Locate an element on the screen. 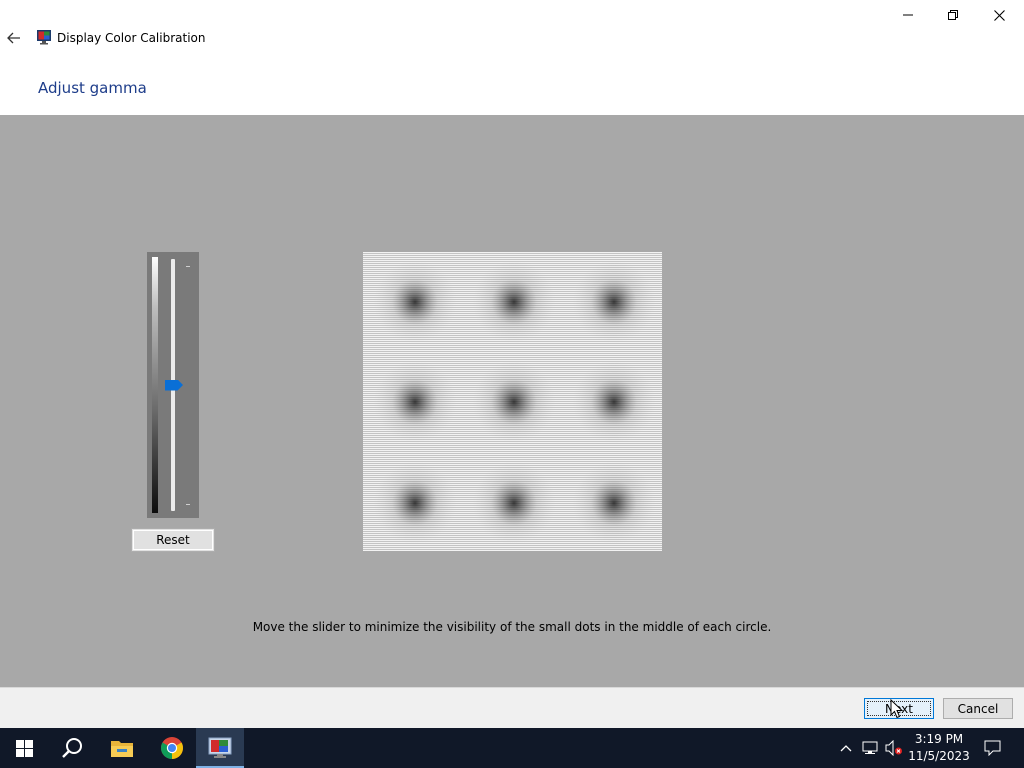 This screenshot has height=768, width=1024. page-title: Adjust gamma is located at coordinates (92, 88).